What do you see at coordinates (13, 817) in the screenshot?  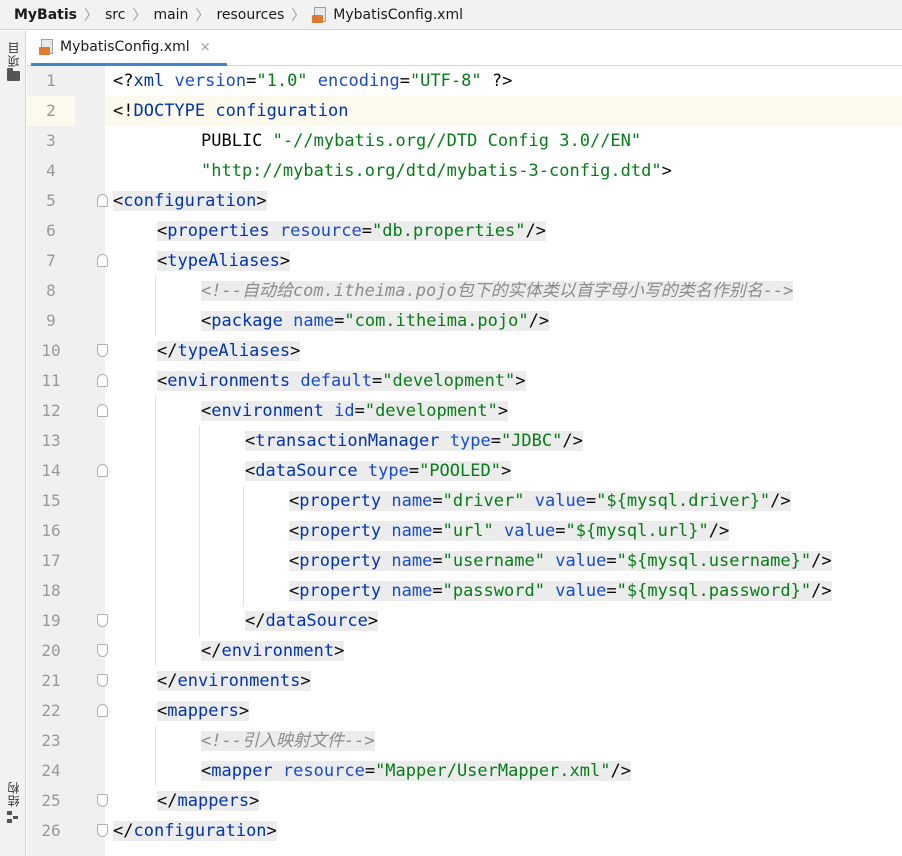 I see `structure-icon` at bounding box center [13, 817].